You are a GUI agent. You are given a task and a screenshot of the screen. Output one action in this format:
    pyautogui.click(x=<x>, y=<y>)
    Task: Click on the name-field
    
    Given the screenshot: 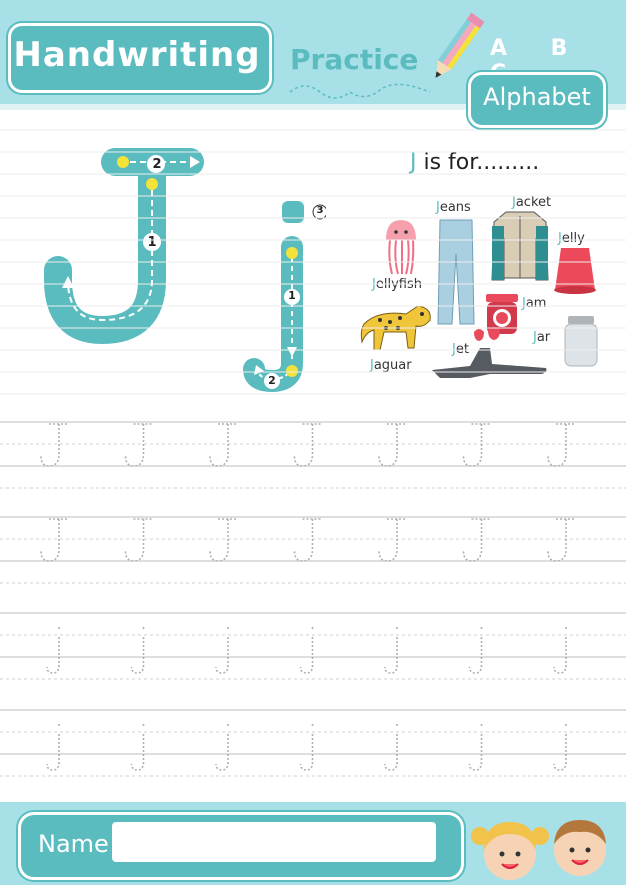 What is the action you would take?
    pyautogui.click(x=274, y=842)
    